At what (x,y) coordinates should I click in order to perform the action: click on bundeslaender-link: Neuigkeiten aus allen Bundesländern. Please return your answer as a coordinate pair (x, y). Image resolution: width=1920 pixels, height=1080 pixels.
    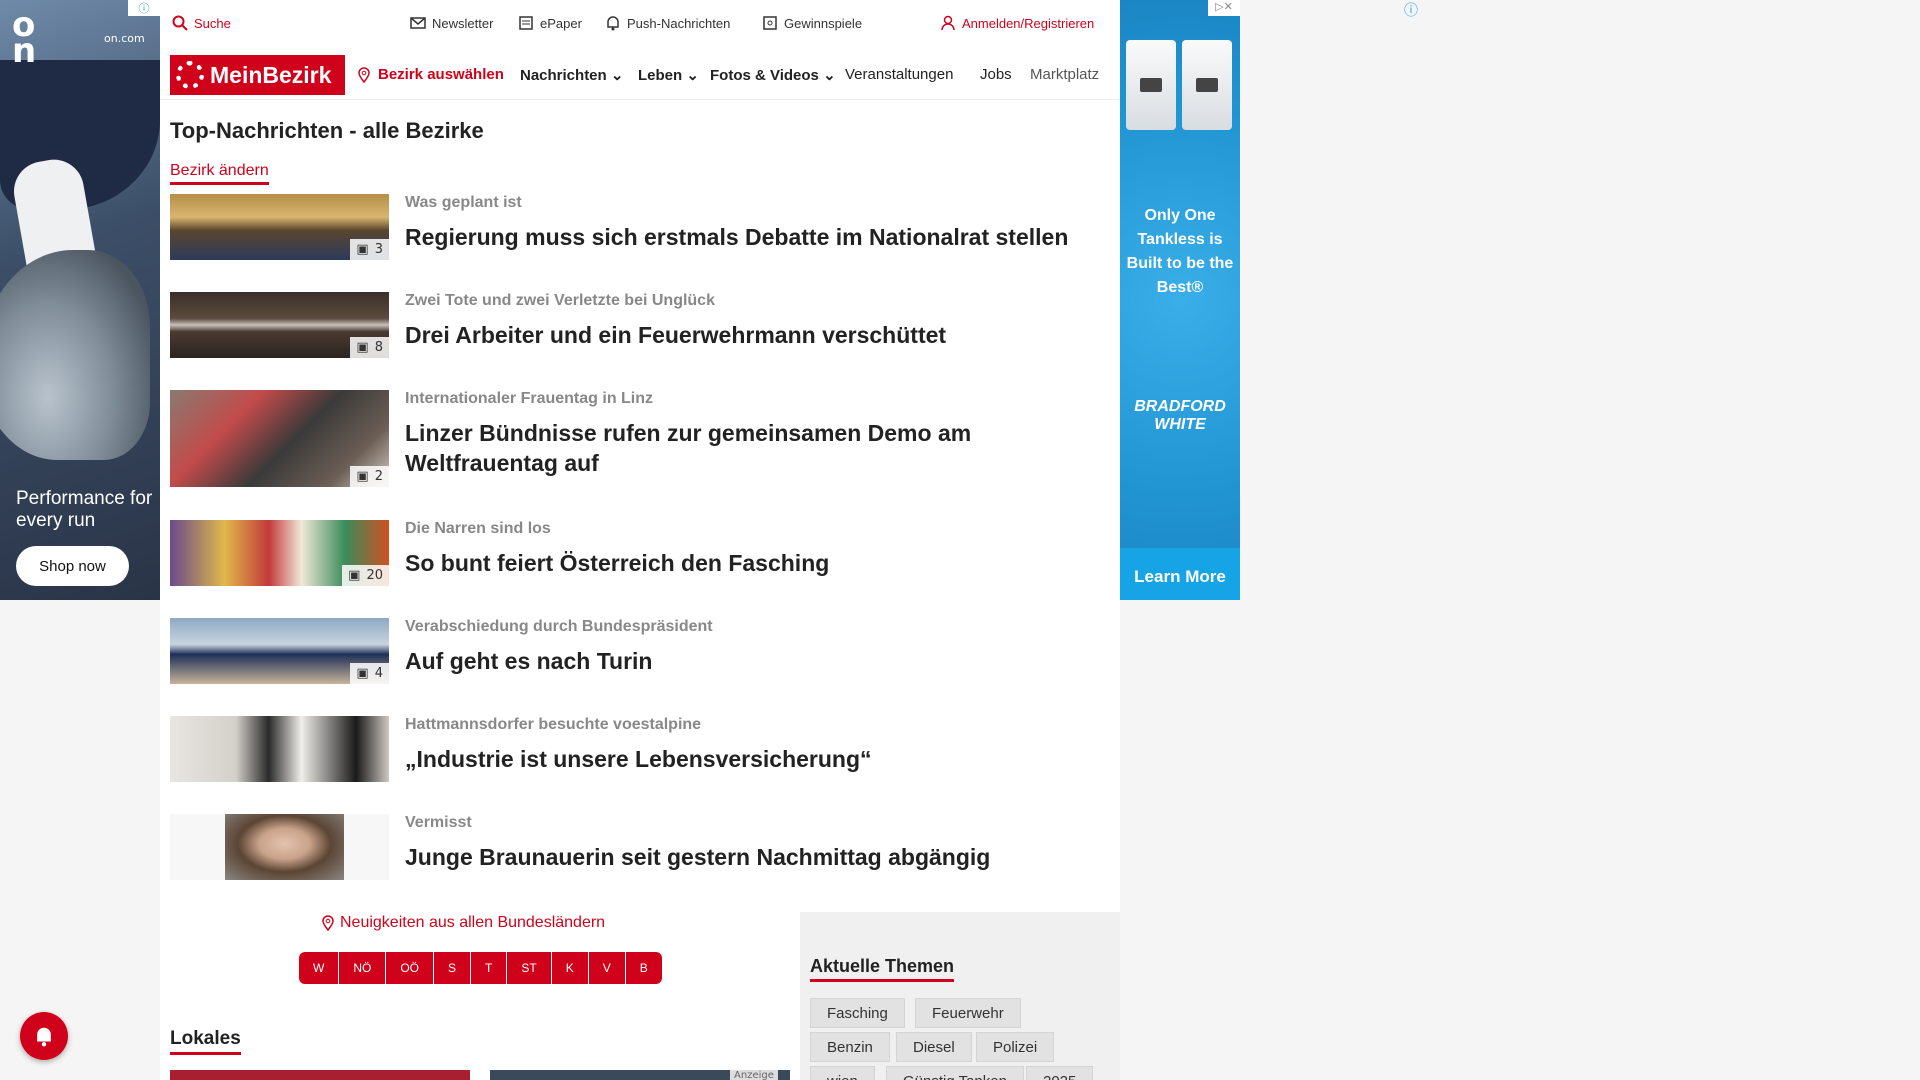
    Looking at the image, I should click on (462, 923).